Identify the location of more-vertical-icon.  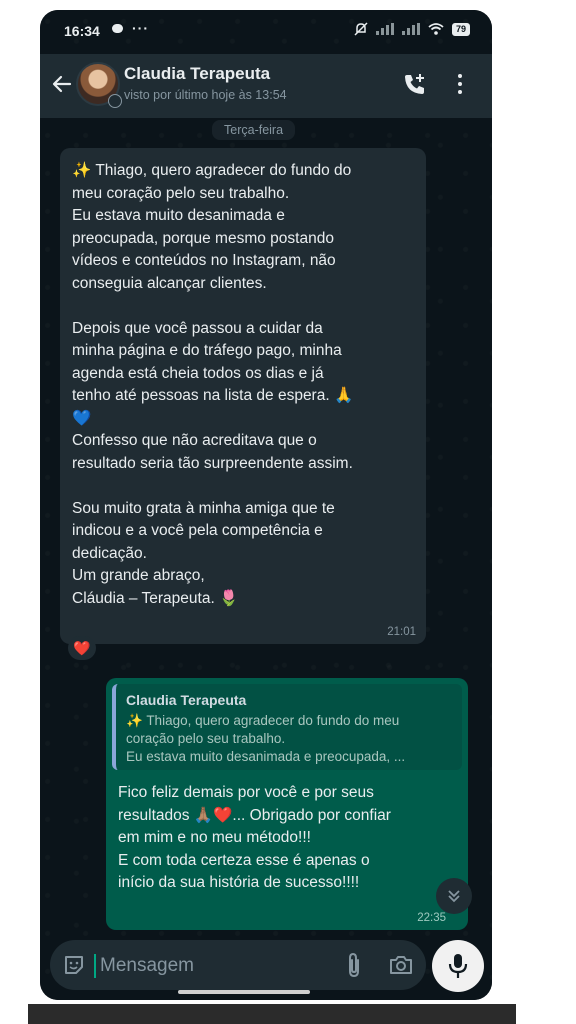
(460, 85).